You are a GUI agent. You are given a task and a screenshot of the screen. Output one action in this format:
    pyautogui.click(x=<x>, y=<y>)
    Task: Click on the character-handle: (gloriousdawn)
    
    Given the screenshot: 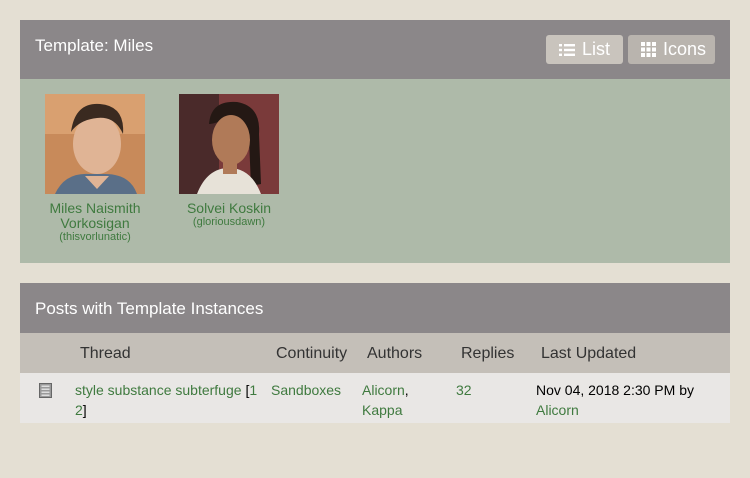 What is the action you would take?
    pyautogui.click(x=229, y=222)
    